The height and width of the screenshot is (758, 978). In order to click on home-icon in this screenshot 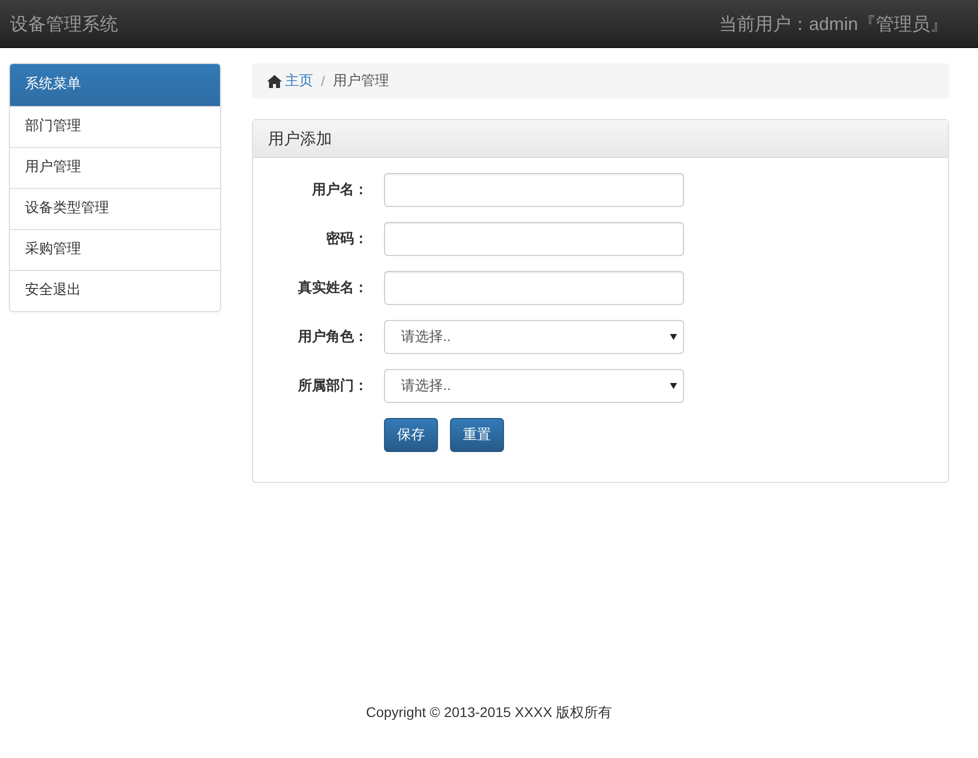, I will do `click(274, 81)`.